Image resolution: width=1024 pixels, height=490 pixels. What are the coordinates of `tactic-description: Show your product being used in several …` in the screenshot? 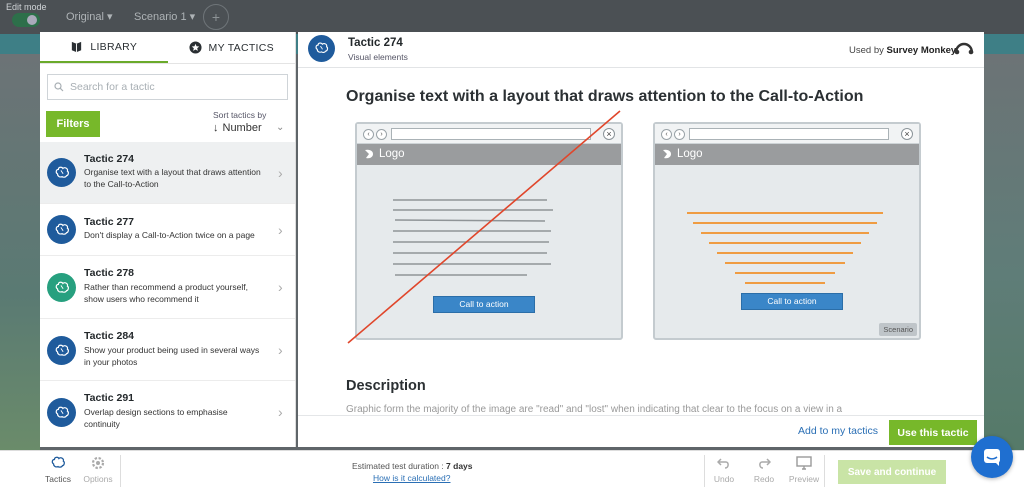 It's located at (172, 356).